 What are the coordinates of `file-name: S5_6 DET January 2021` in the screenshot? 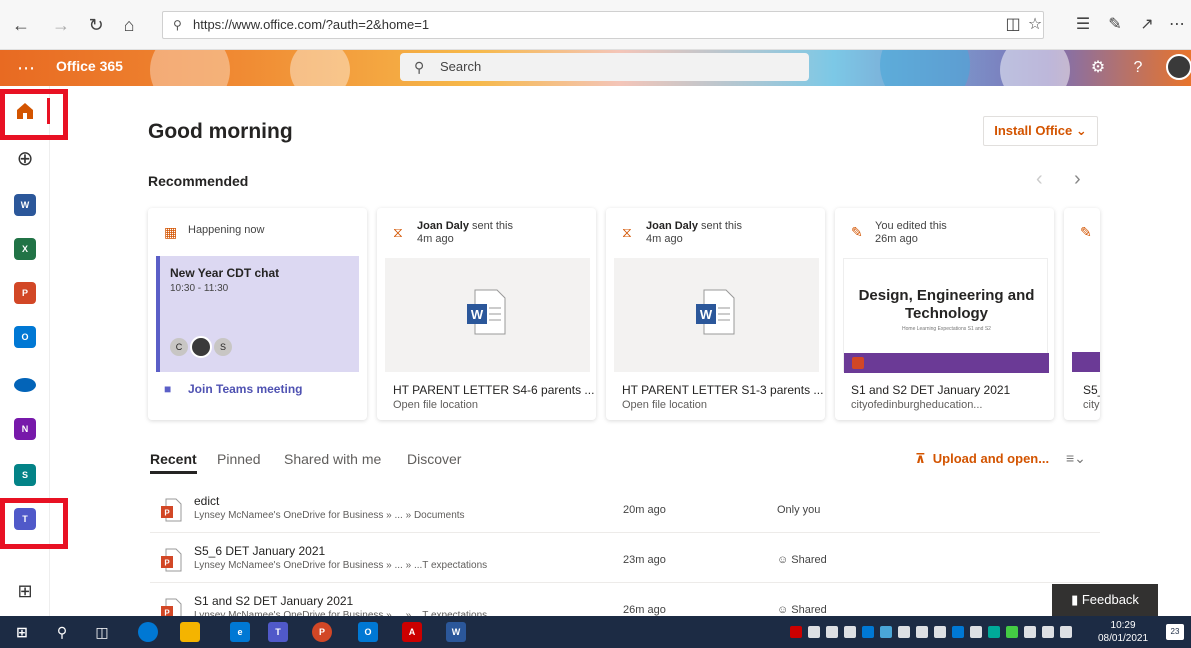 It's located at (259, 551).